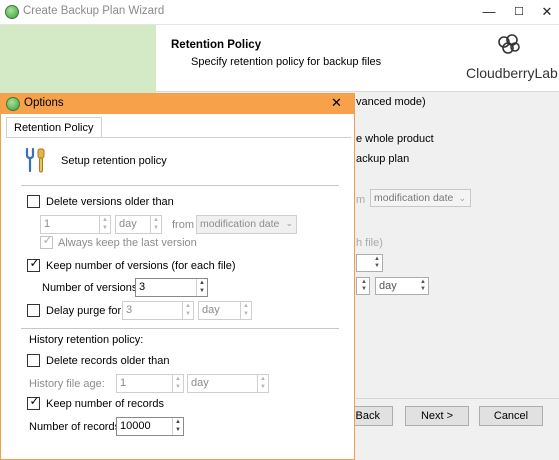 The width and height of the screenshot is (559, 460). What do you see at coordinates (47, 224) in the screenshot?
I see `delete-versions-value: 1` at bounding box center [47, 224].